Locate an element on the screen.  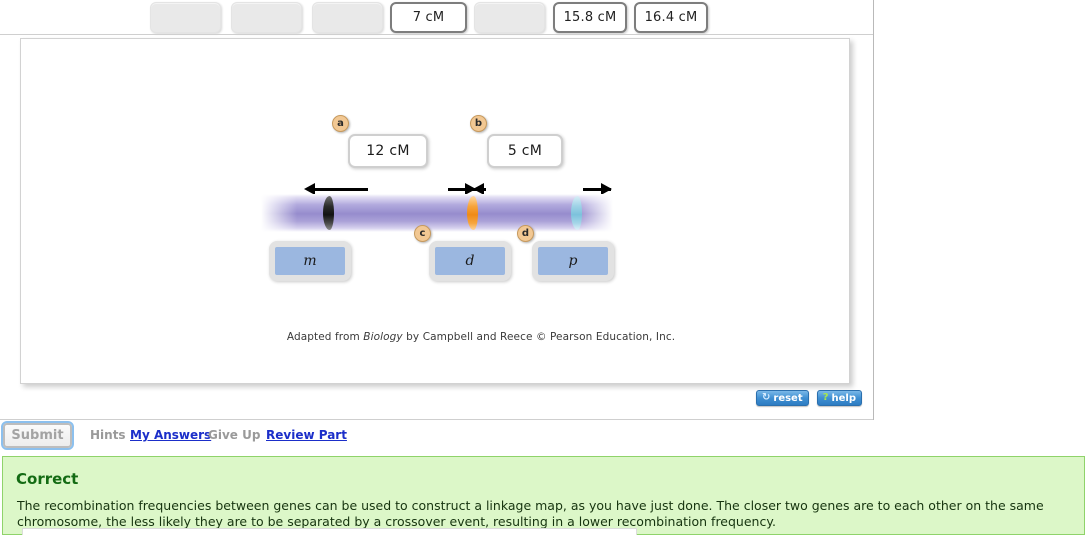
submit-button: Submit is located at coordinates (37, 435).